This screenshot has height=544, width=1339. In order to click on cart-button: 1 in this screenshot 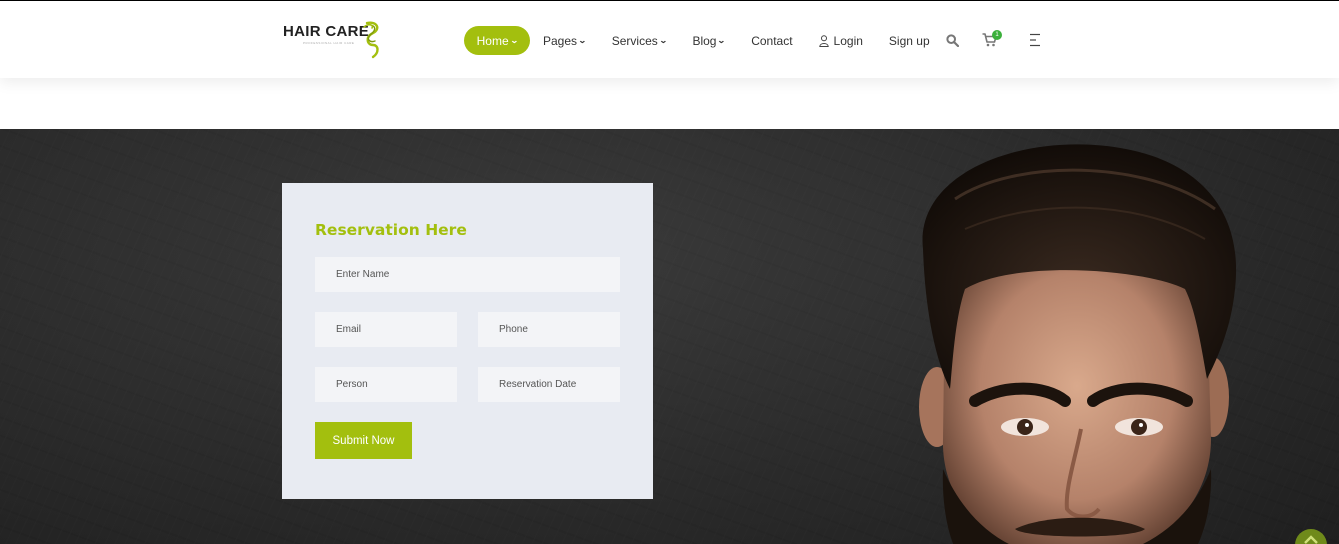, I will do `click(994, 40)`.